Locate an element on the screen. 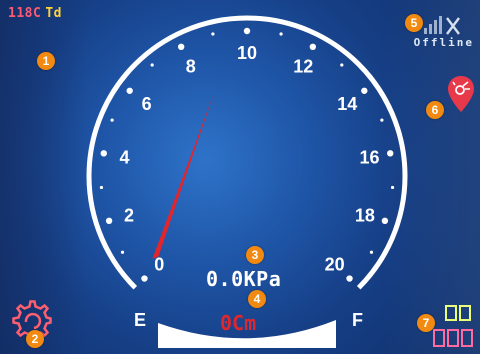 The width and height of the screenshot is (480, 354). empty-label: E is located at coordinates (140, 320).